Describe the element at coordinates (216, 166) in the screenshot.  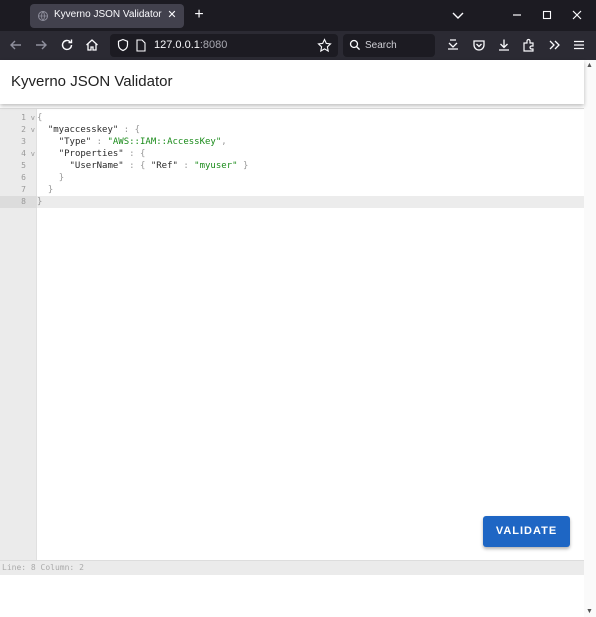
I see `json-string: "myuser"` at that location.